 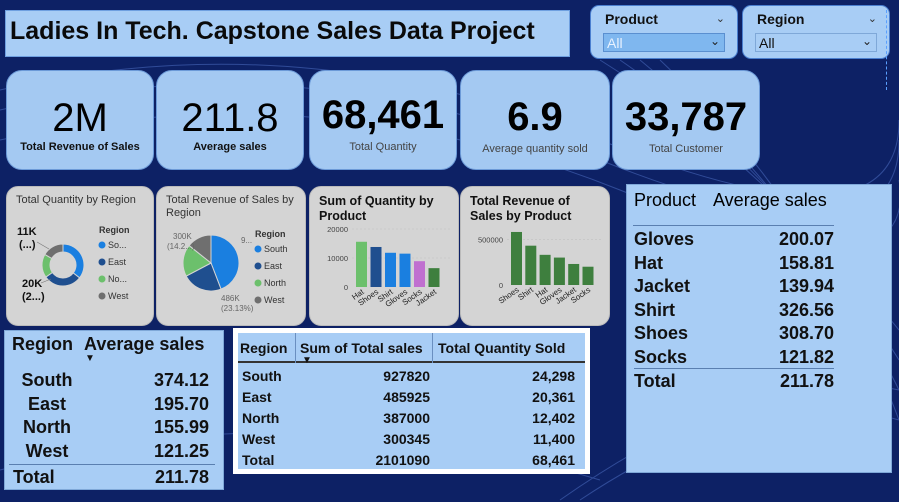 What do you see at coordinates (230, 120) in the screenshot?
I see `kpi-average-sales: 211.8 Average sales` at bounding box center [230, 120].